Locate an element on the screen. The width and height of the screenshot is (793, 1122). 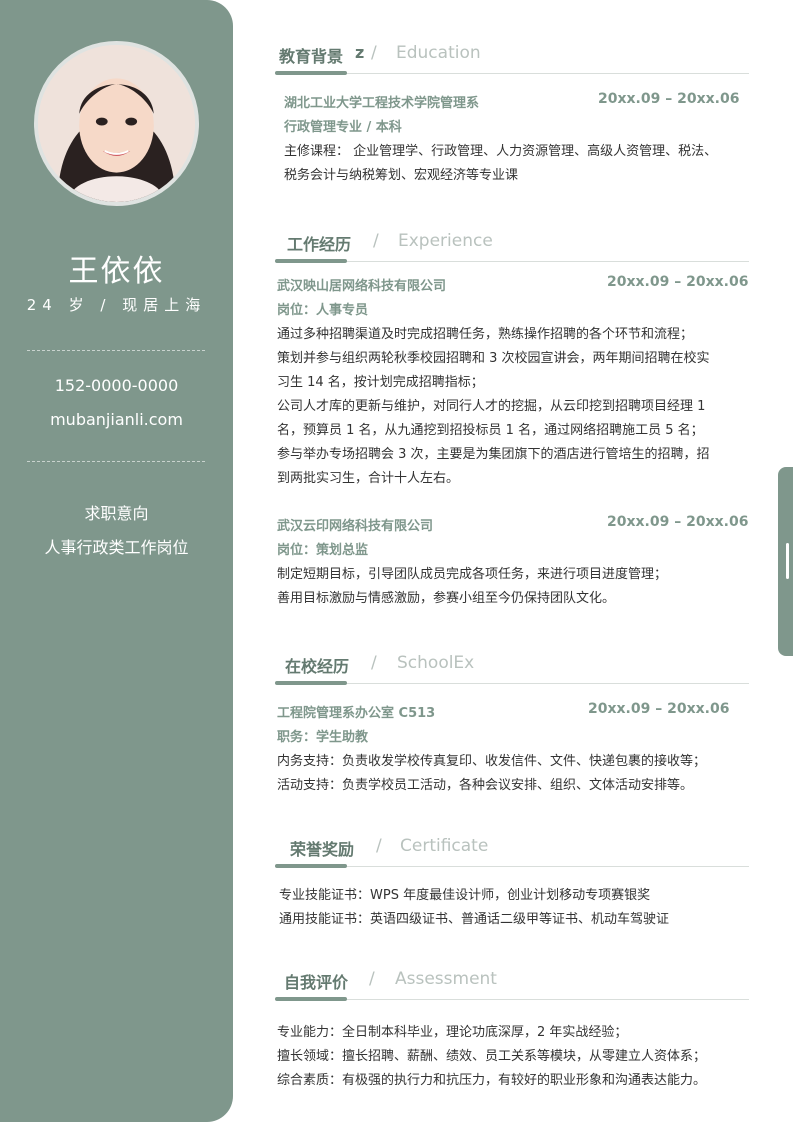
job-line: 公司人才库的更新与维护，对同行人才的挖掘，从云印挖到招聘项目经理 1 is located at coordinates (491, 406).